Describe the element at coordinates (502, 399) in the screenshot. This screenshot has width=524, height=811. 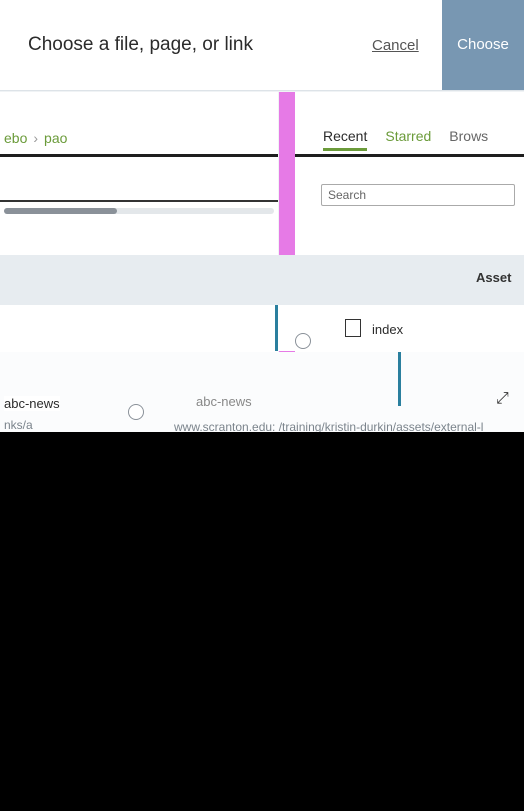
I see `external-link-icon: ⤢` at that location.